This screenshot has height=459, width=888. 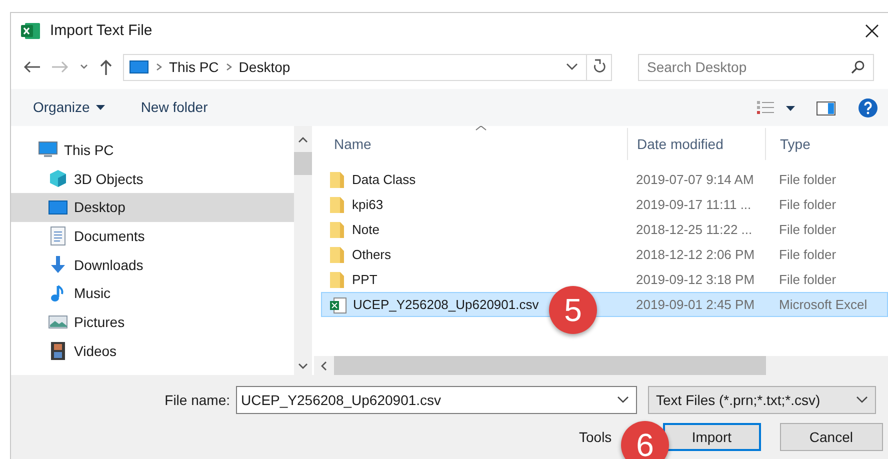 What do you see at coordinates (695, 255) in the screenshot?
I see `date-modified: 2018-12-12 2:06 PM` at bounding box center [695, 255].